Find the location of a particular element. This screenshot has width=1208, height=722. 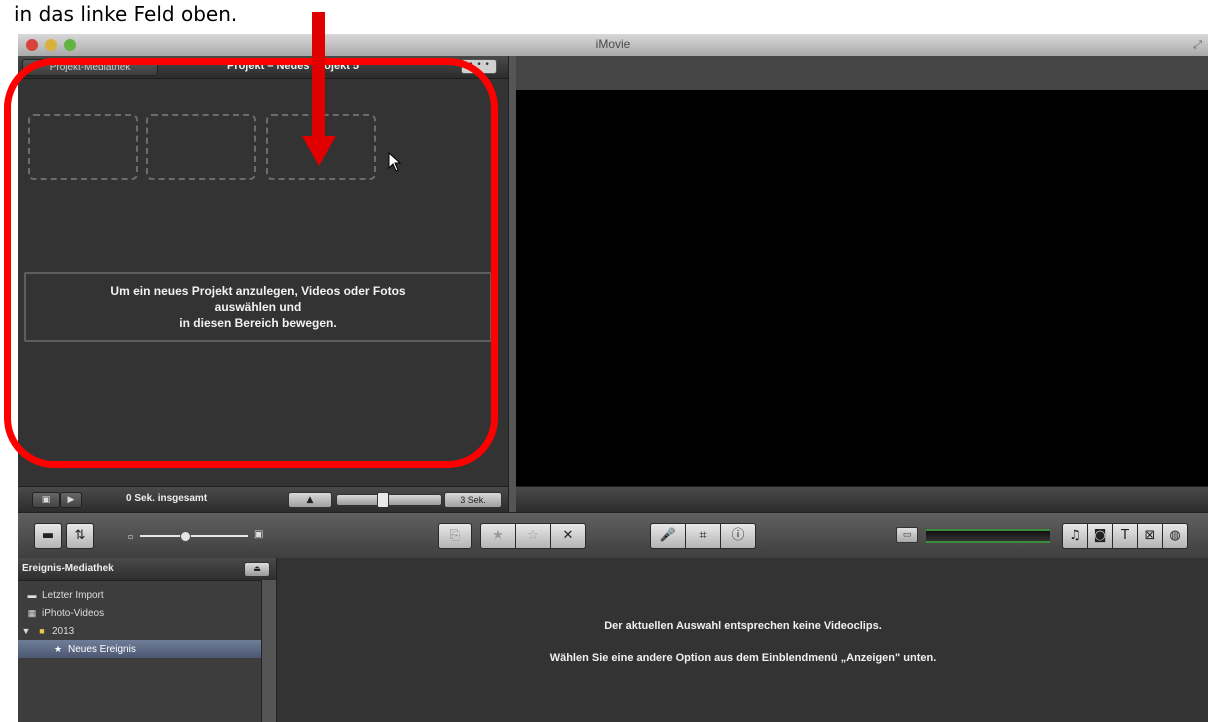

add-to-project-icon: ⎘ is located at coordinates (455, 536).